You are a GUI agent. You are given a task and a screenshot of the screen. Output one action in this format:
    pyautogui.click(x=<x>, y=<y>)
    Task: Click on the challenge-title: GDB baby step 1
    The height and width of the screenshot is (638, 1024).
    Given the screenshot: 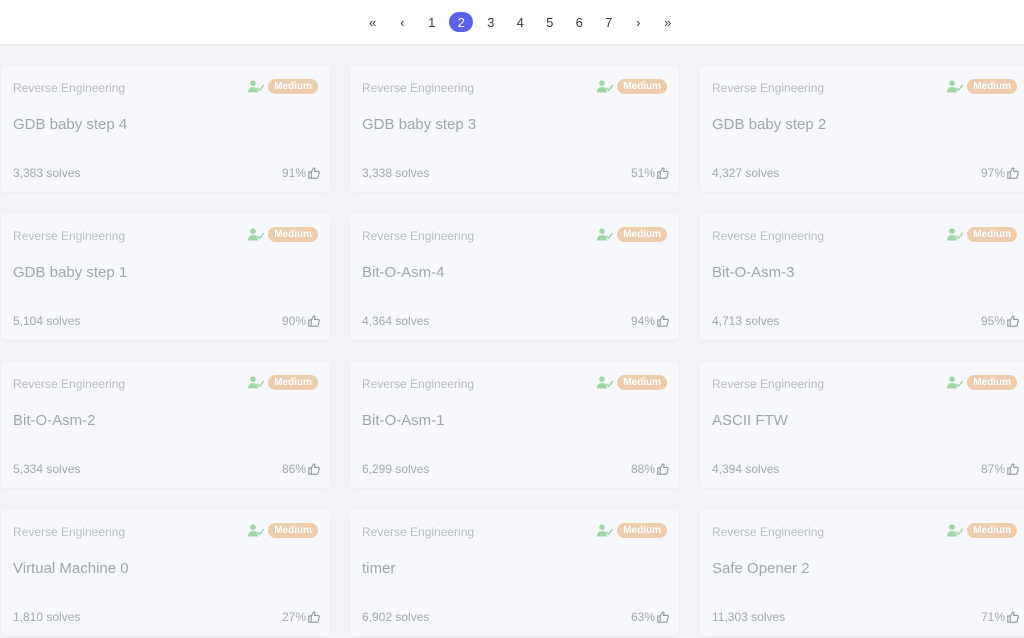 What is the action you would take?
    pyautogui.click(x=70, y=272)
    